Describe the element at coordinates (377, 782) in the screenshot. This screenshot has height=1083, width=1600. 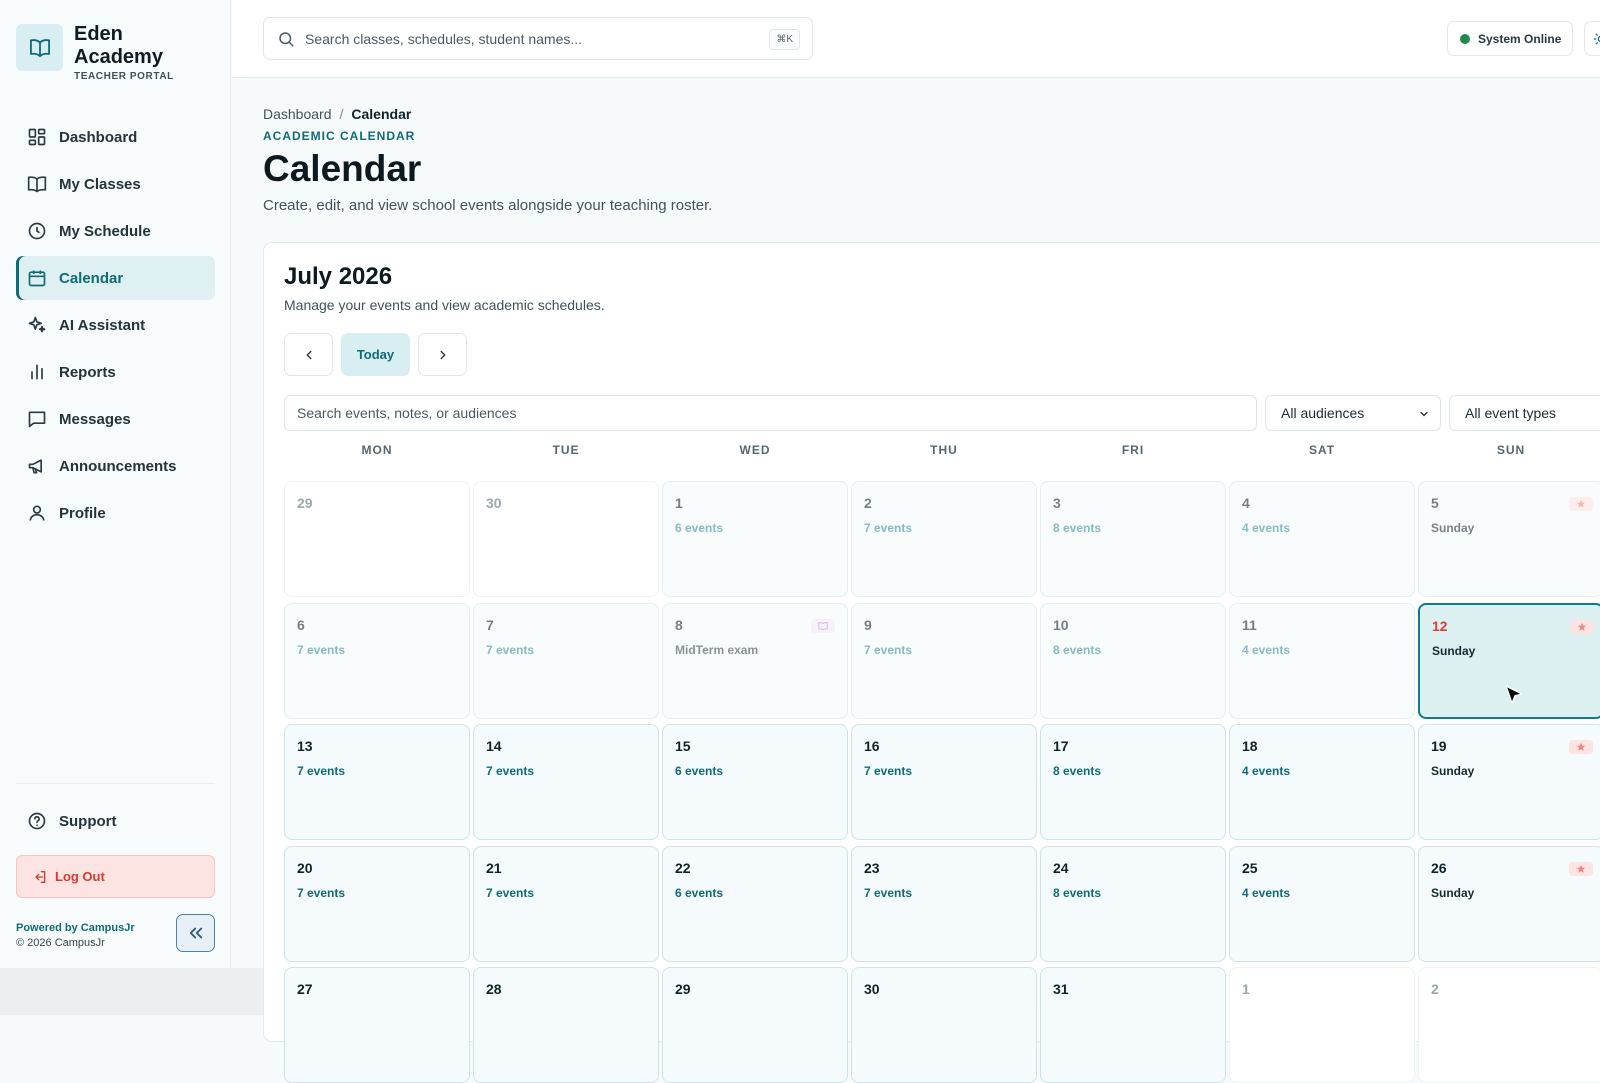
I see `calendar-day-cell: 13 7 events` at that location.